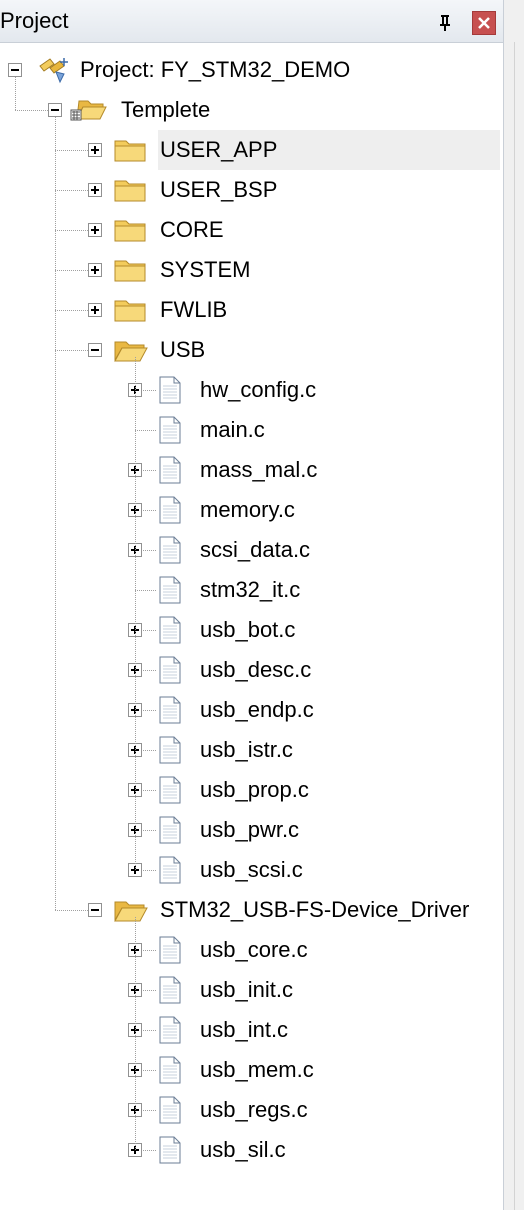  I want to click on panel-header: Project, so click(251, 21).